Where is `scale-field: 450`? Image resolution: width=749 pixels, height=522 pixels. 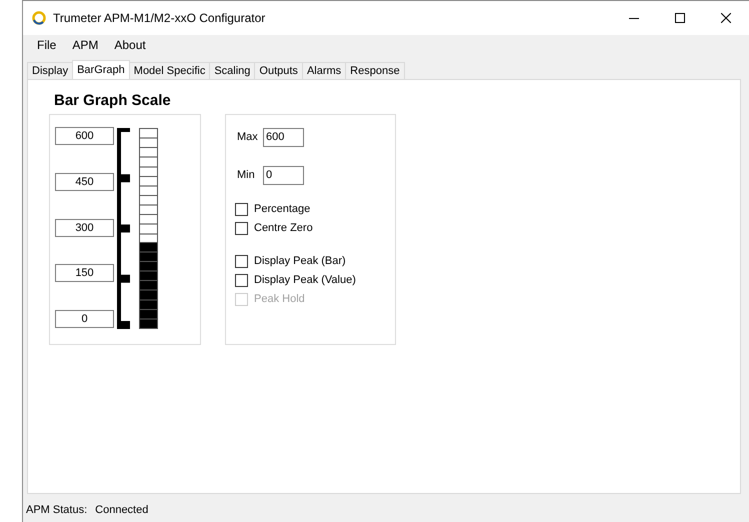
scale-field: 450 is located at coordinates (84, 181).